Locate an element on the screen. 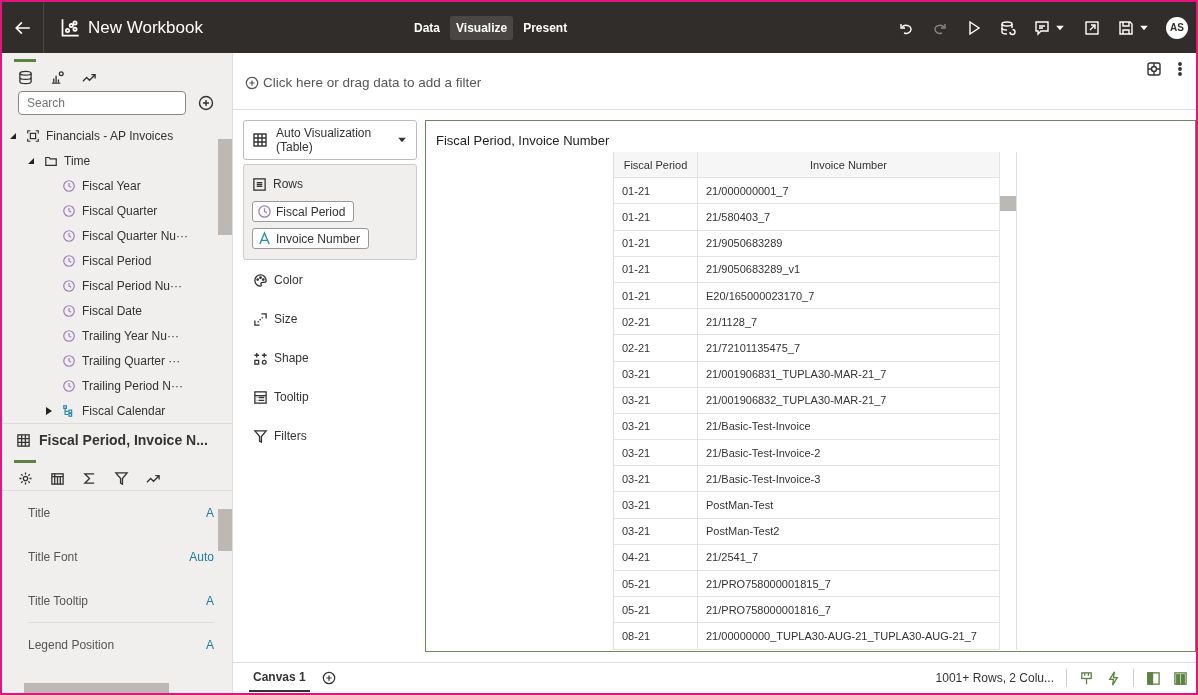  property-value: Auto is located at coordinates (201, 556).